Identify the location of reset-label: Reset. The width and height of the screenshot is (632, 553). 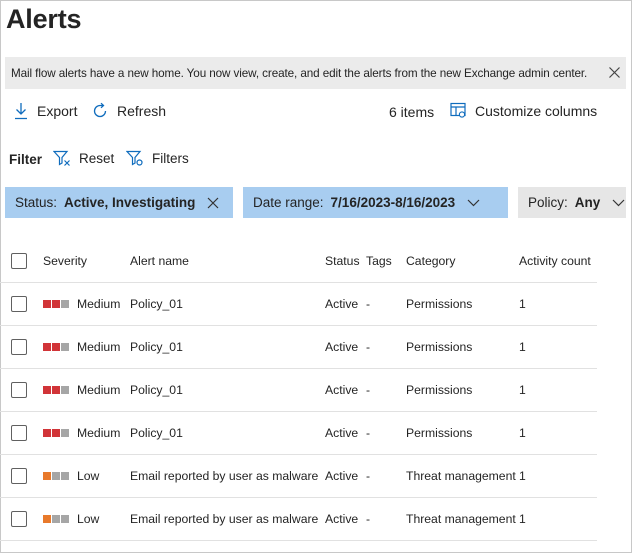
(97, 158).